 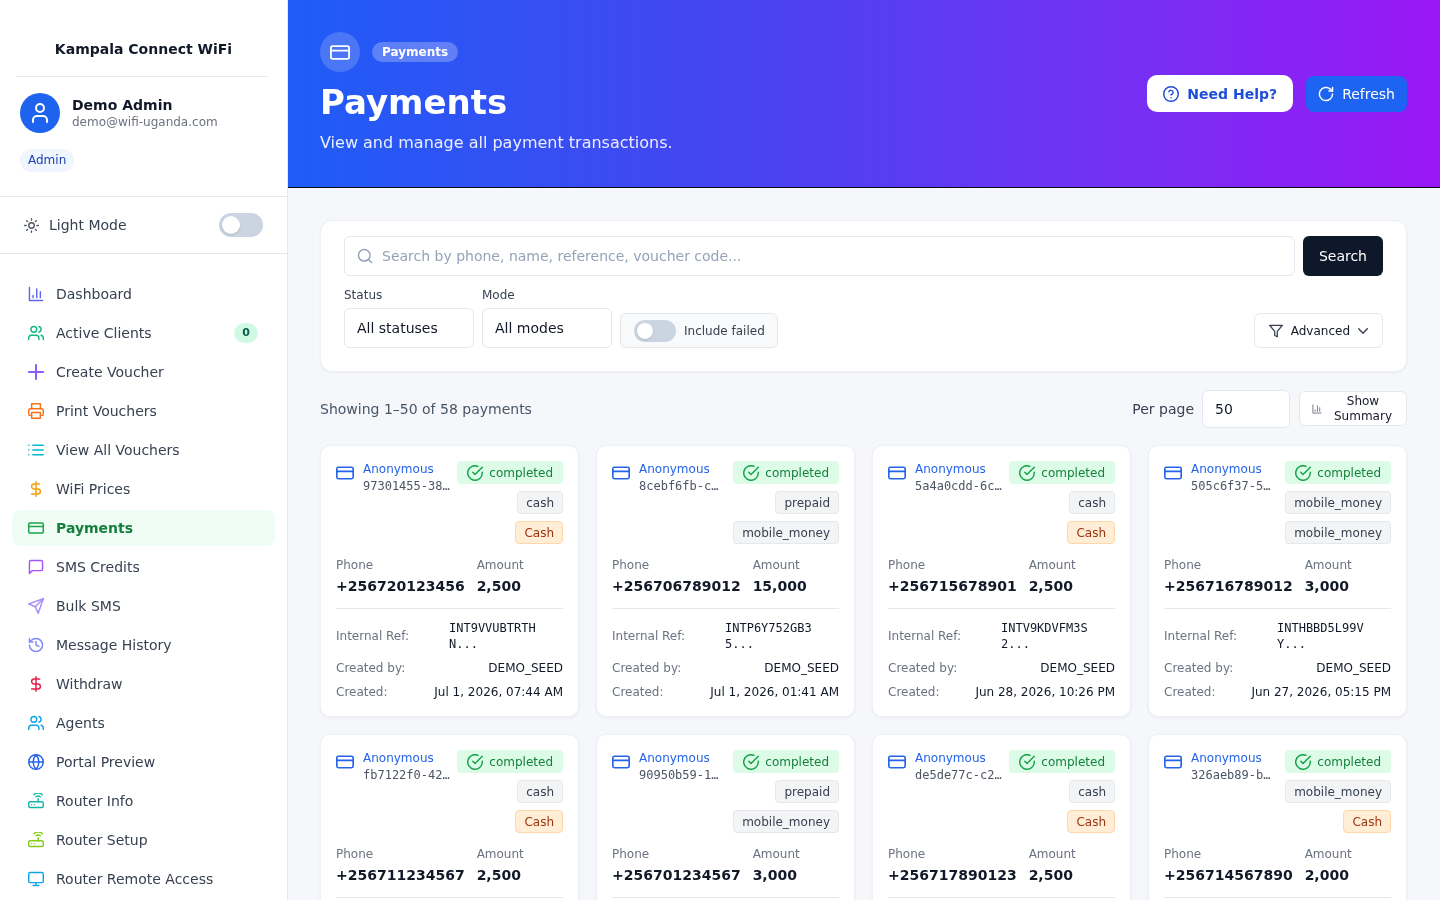 I want to click on nav-item: Router Remote Access, so click(x=143, y=879).